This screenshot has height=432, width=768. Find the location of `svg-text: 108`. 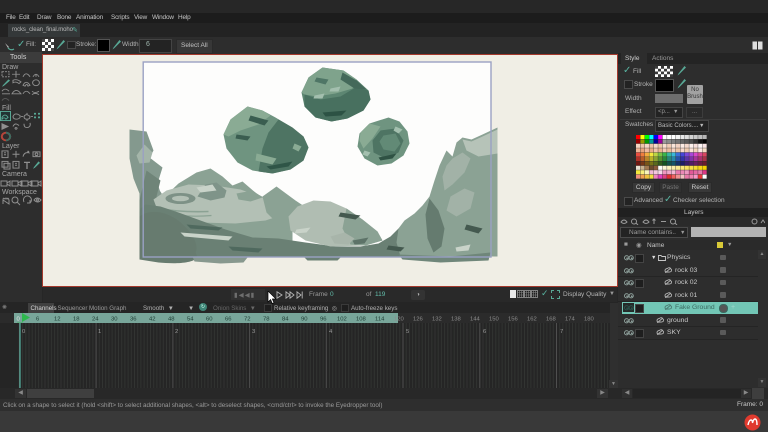

svg-text: 108 is located at coordinates (361, 320).